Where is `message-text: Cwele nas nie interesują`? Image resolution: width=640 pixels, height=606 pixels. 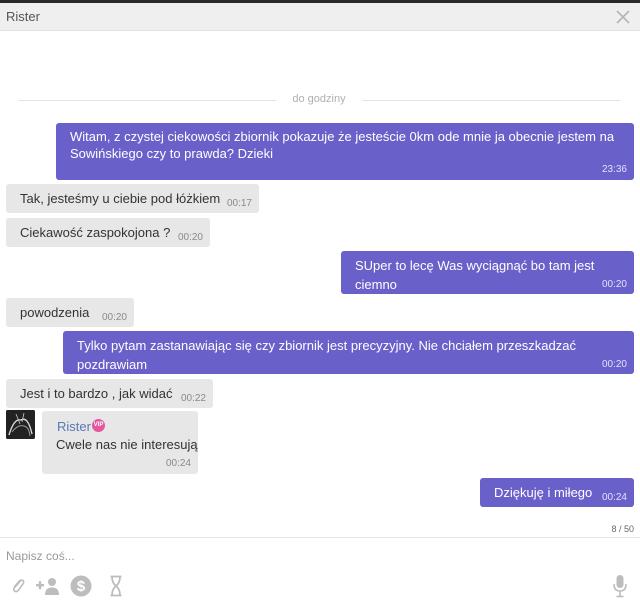
message-text: Cwele nas nie interesują is located at coordinates (127, 444).